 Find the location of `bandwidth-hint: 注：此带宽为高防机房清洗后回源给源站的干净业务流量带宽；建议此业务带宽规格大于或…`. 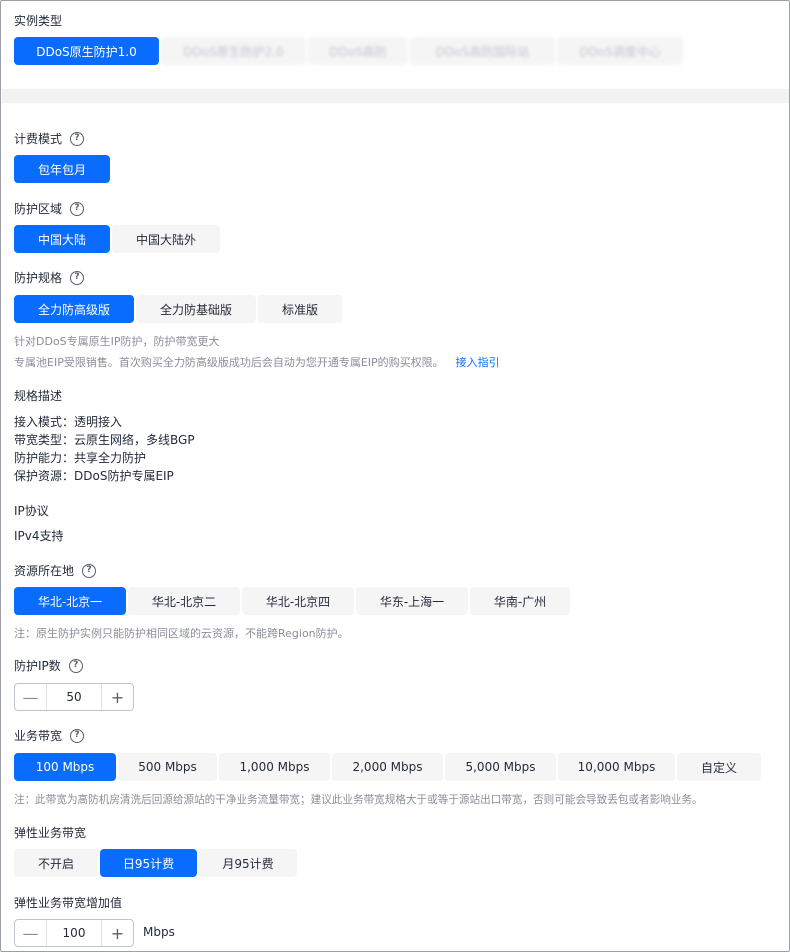

bandwidth-hint: 注：此带宽为高防机房清洗后回源给源站的干净业务流量带宽；建议此业务带宽规格大于或… is located at coordinates (358, 800).